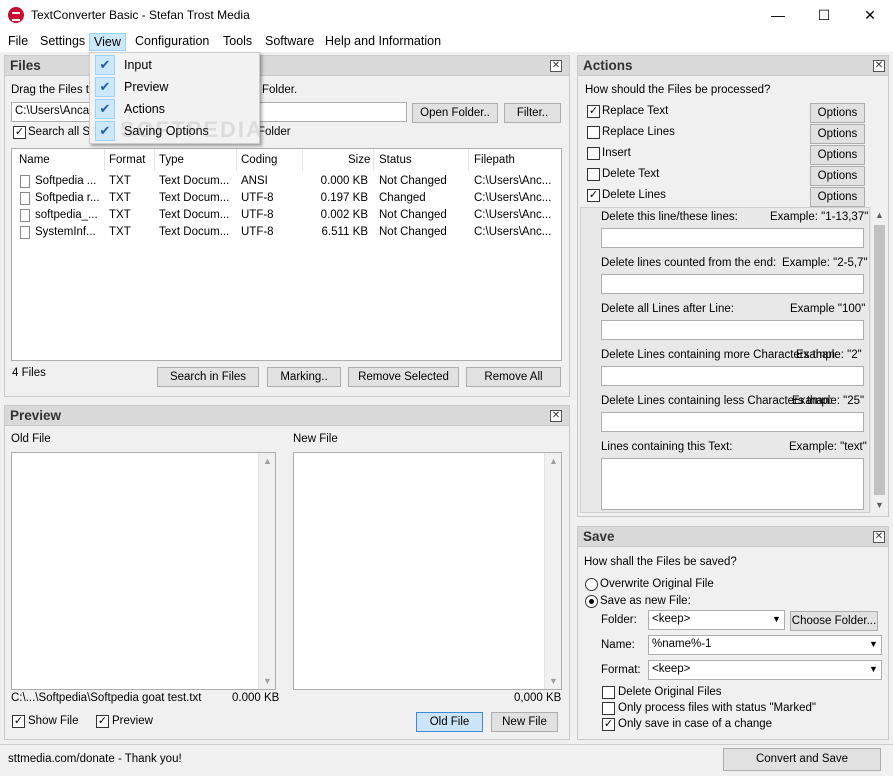 Image resolution: width=893 pixels, height=776 pixels. What do you see at coordinates (18, 42) in the screenshot?
I see `menu-file: File` at bounding box center [18, 42].